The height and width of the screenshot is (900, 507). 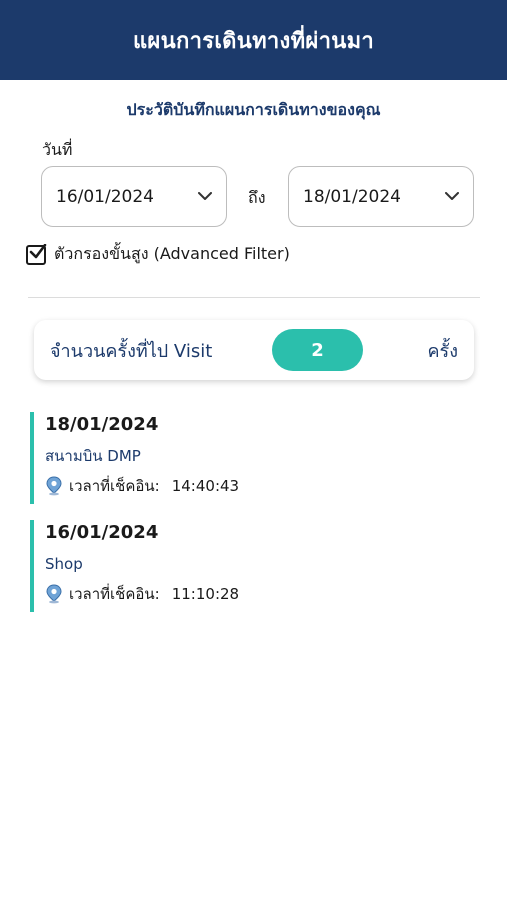 I want to click on from-date-select: 16/01/2024, so click(x=134, y=196).